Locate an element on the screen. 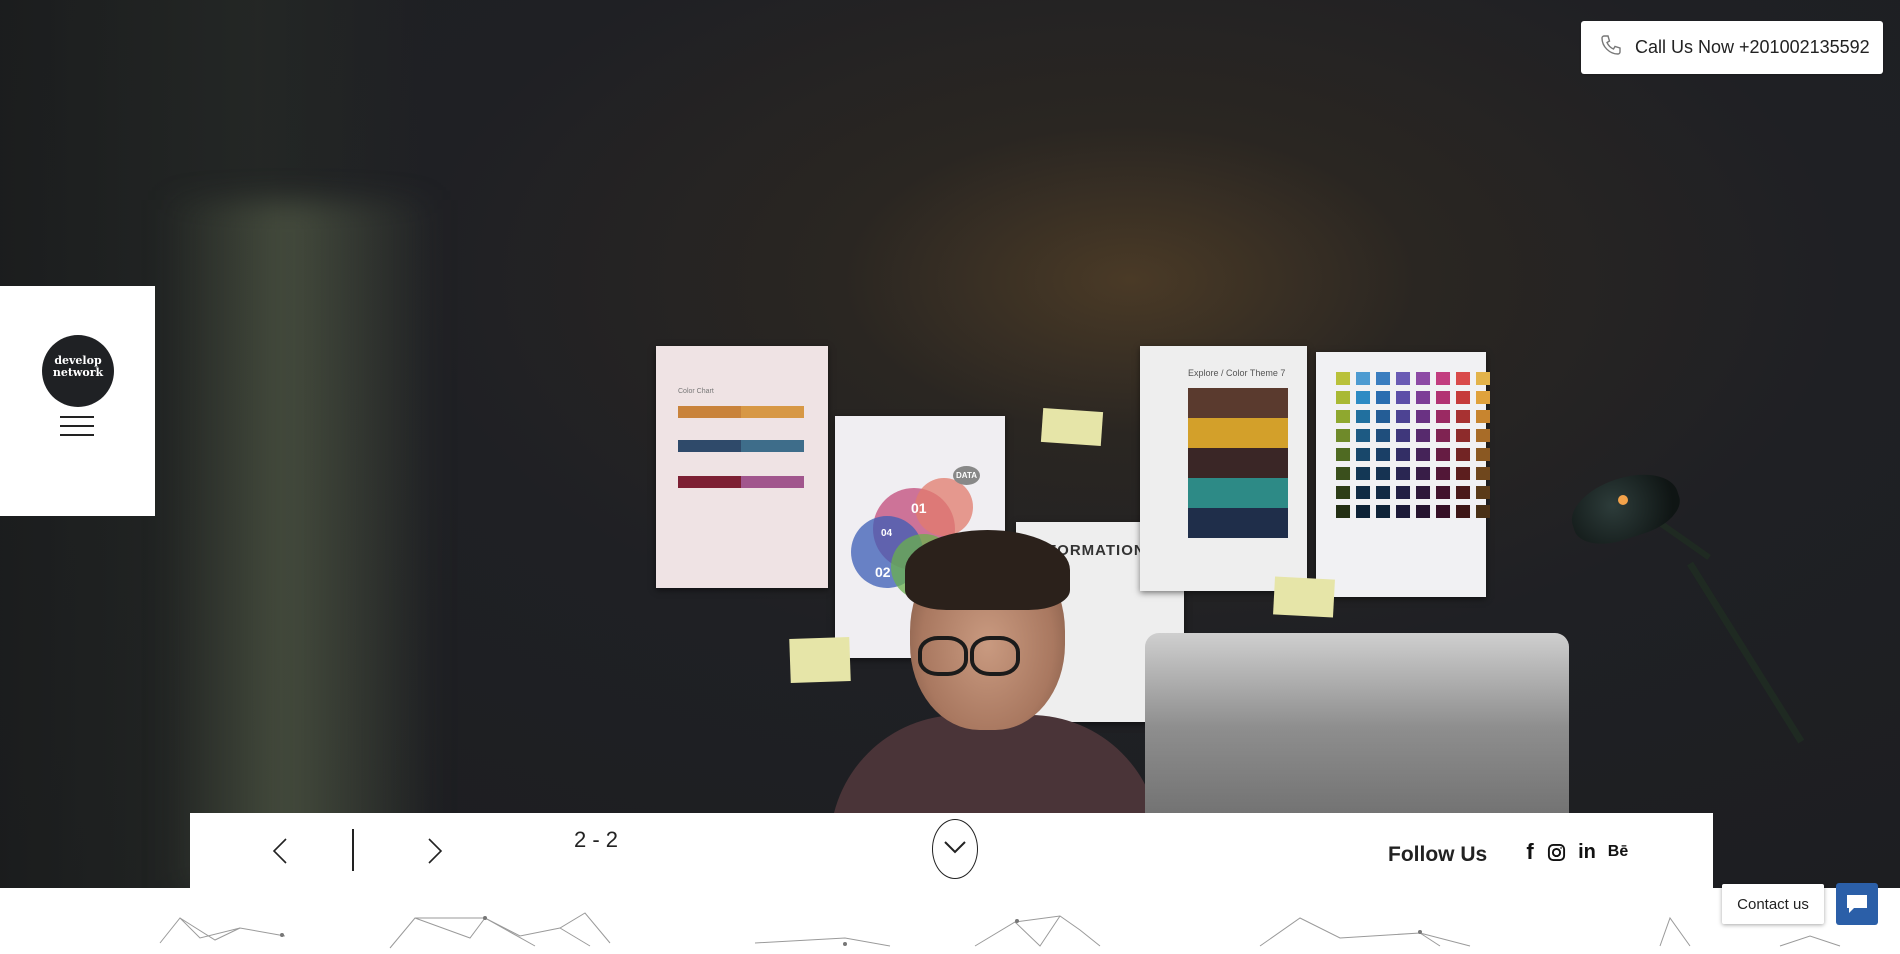 The width and height of the screenshot is (1900, 954). poster-color-grid is located at coordinates (1403, 474).